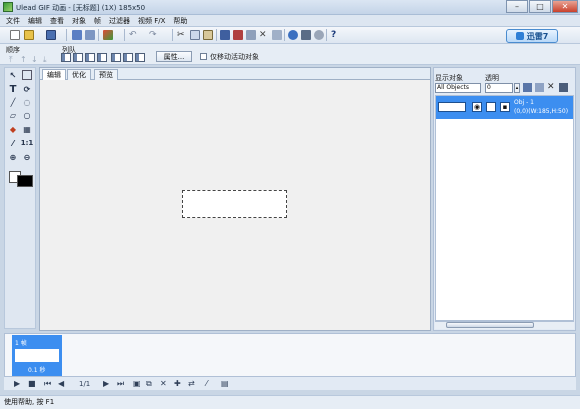  Describe the element at coordinates (491, 107) in the screenshot. I see `lock-icon` at that location.